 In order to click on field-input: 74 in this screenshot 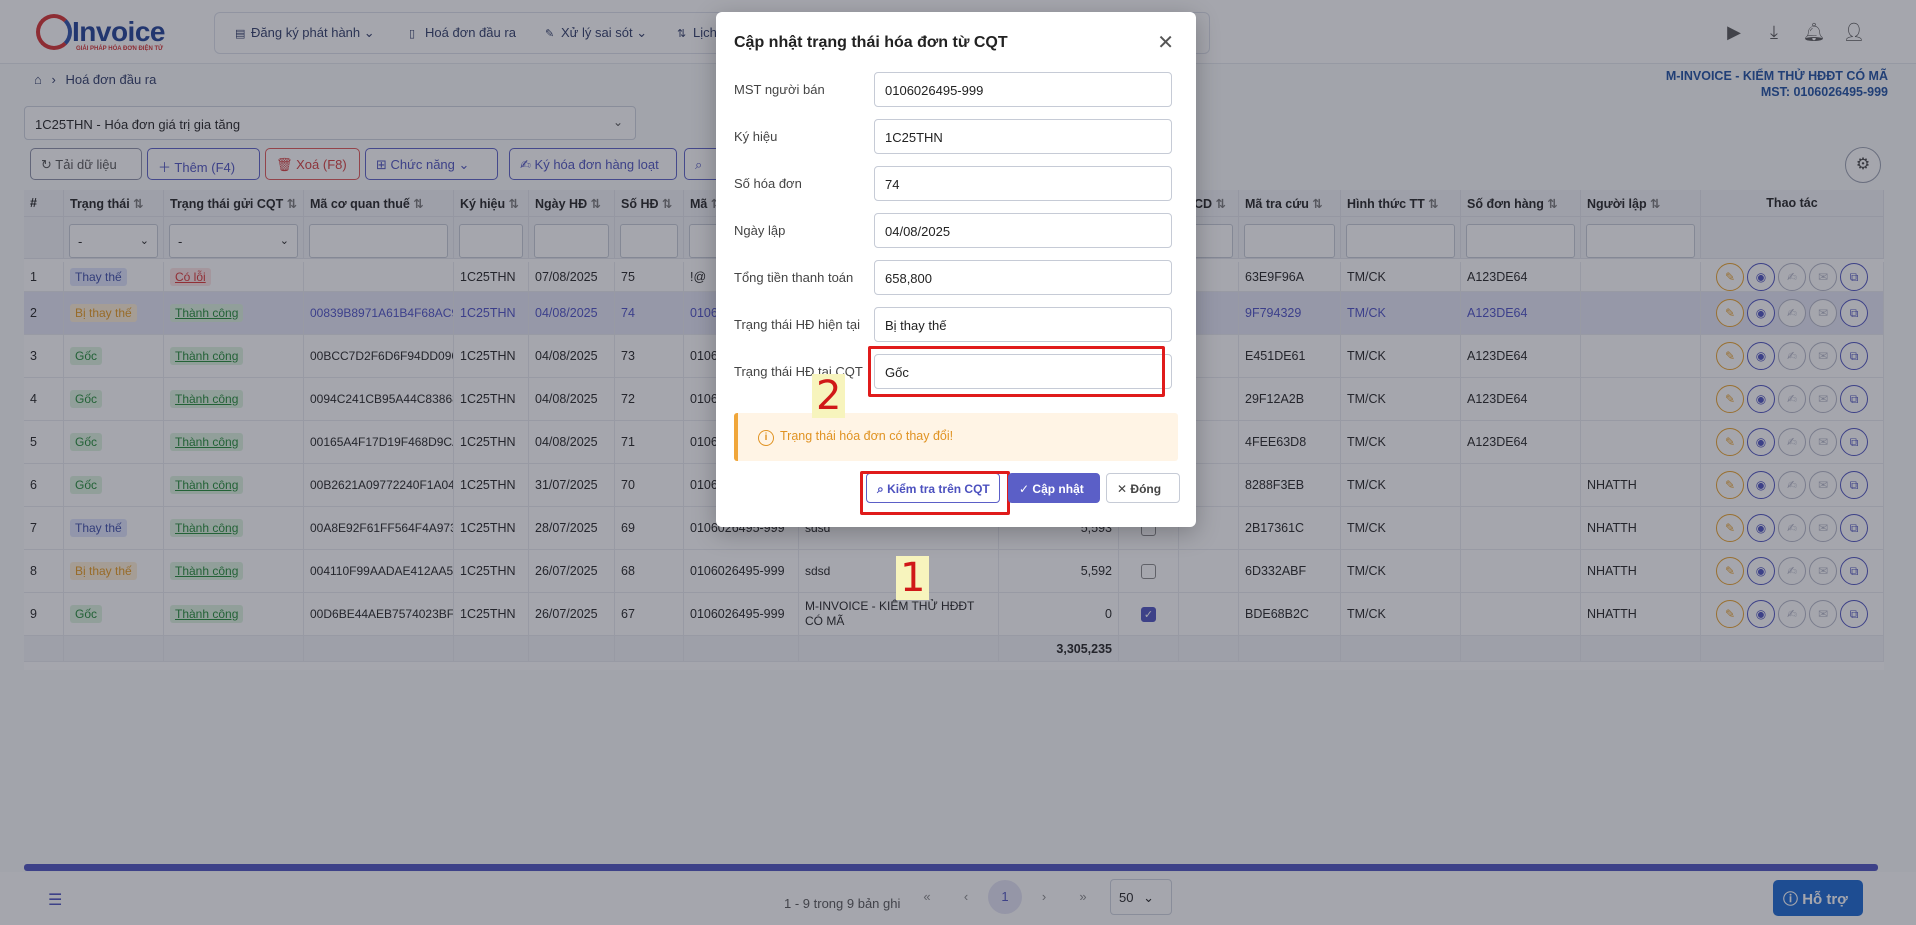, I will do `click(1023, 183)`.